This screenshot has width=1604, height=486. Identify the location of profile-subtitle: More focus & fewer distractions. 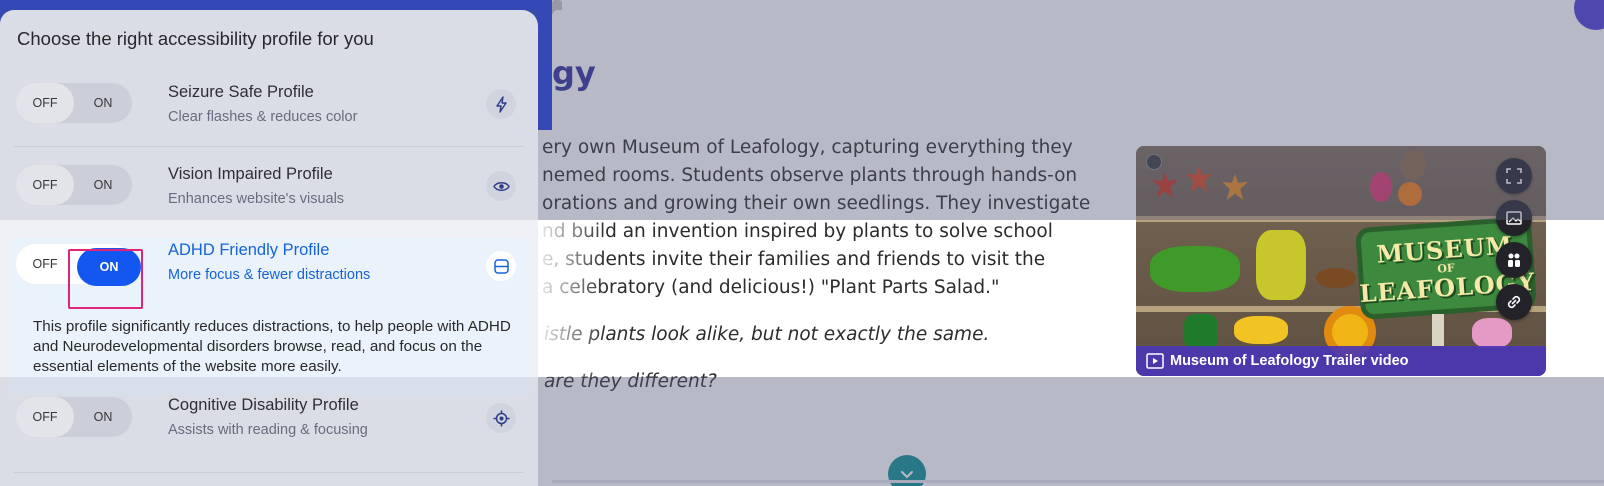
(269, 275).